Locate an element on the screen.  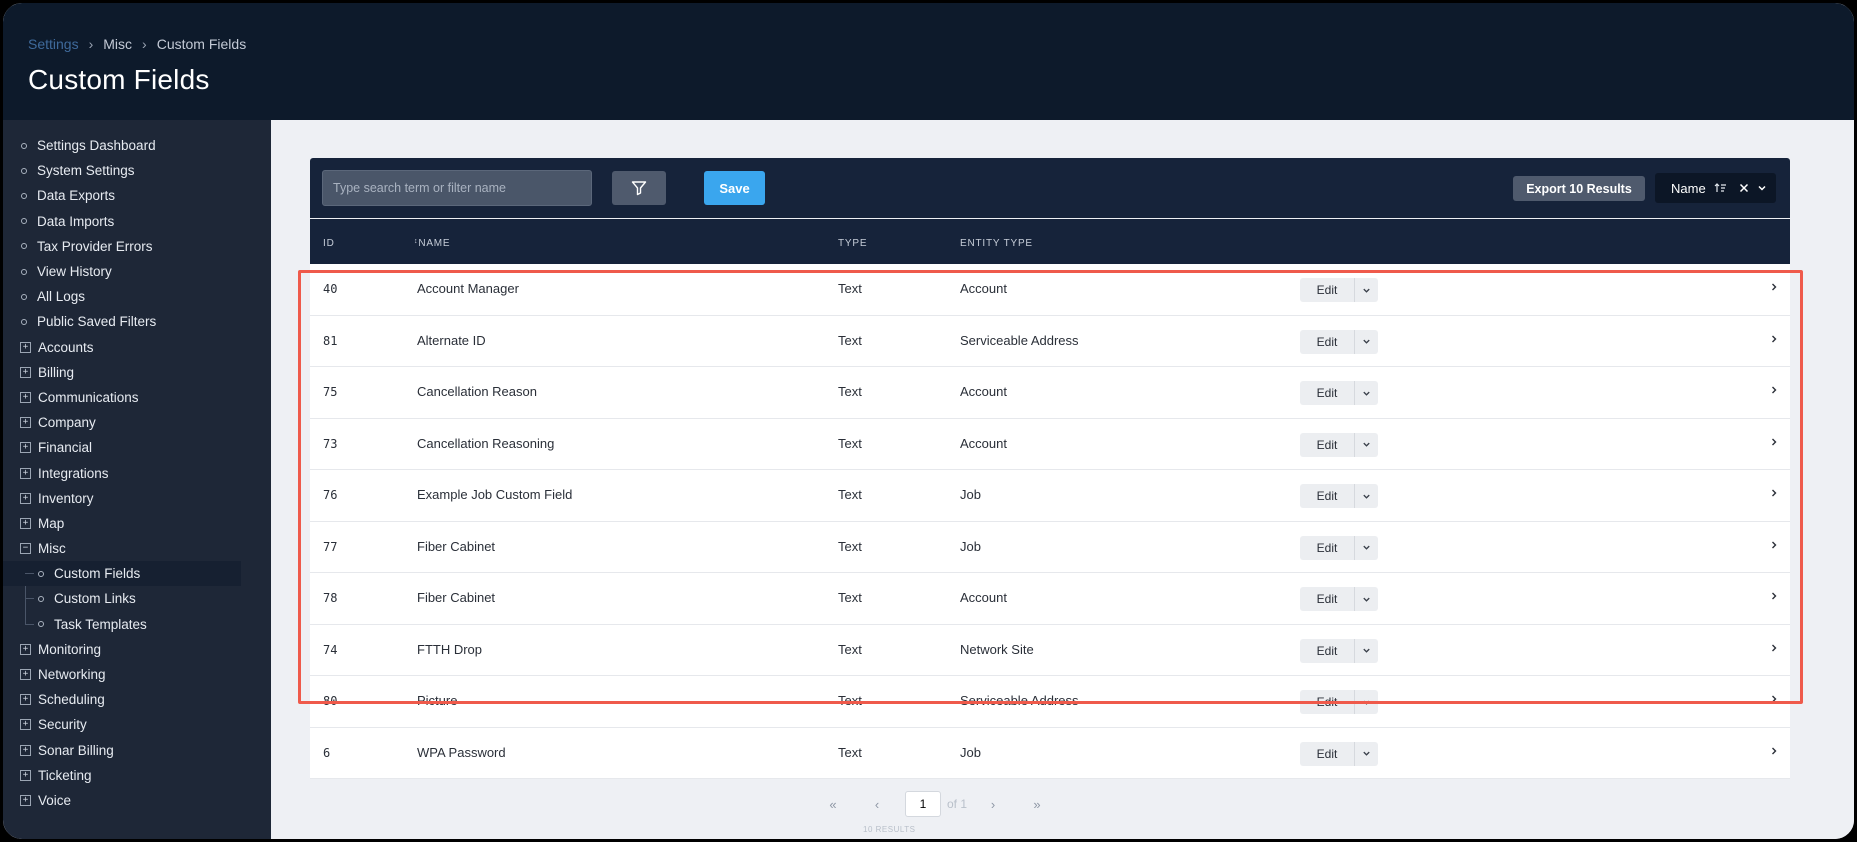
column-header-name: ↕NAME is located at coordinates (432, 243).